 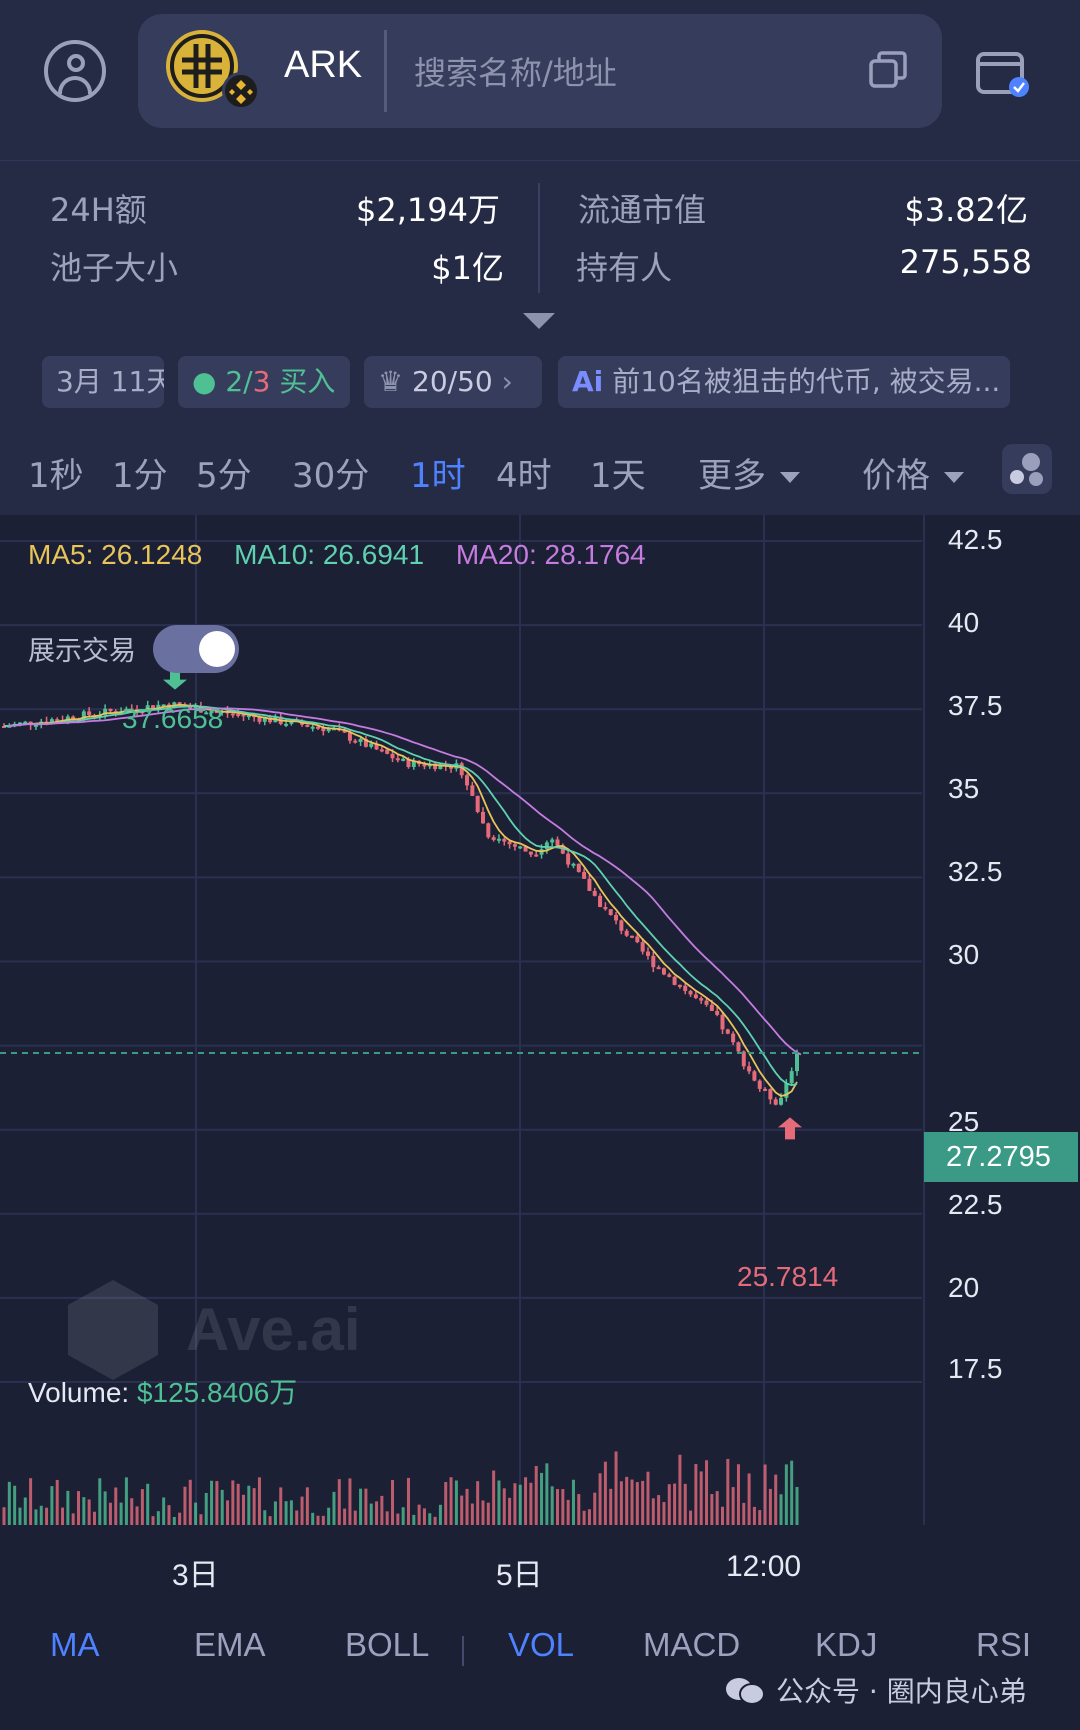 What do you see at coordinates (966, 210) in the screenshot?
I see `market-cap-value: $3.82亿` at bounding box center [966, 210].